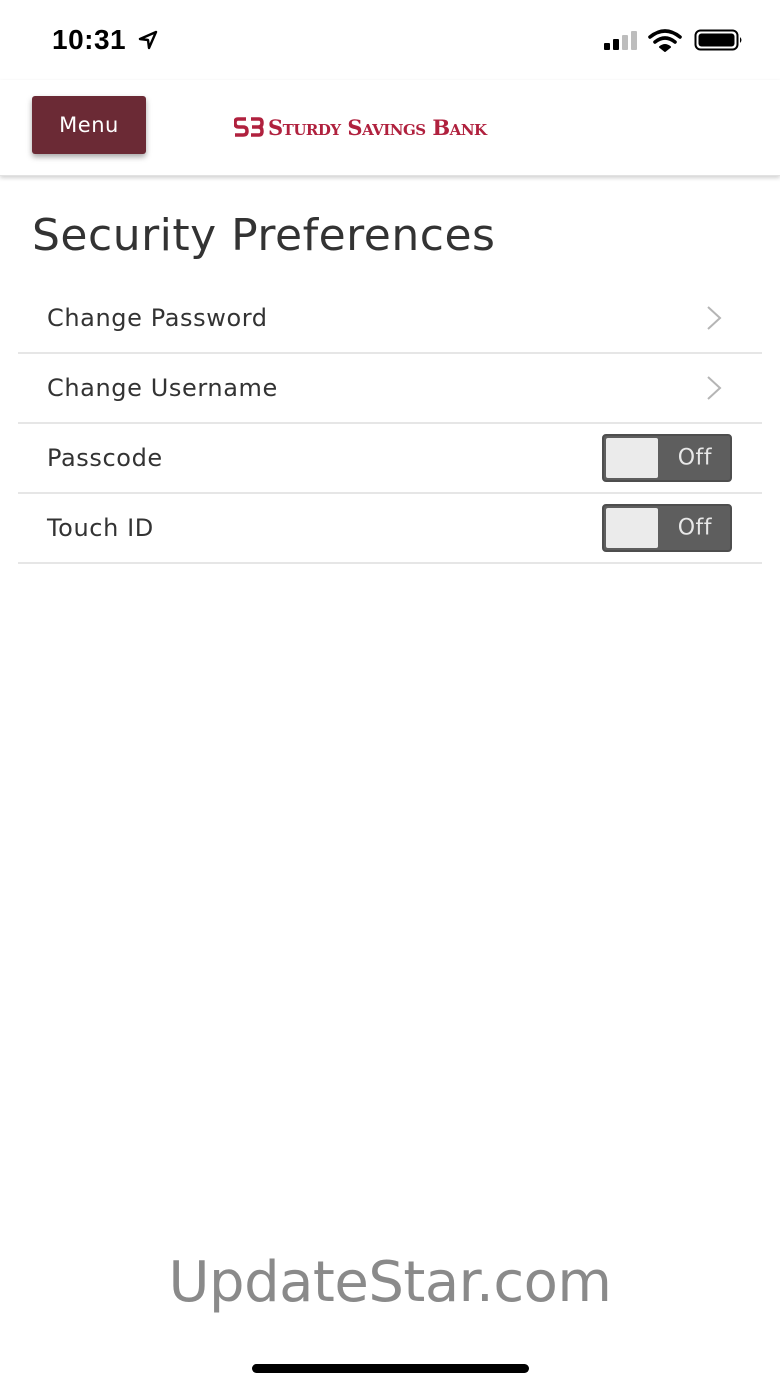 The width and height of the screenshot is (780, 1387). I want to click on cellular-signal-icon, so click(620, 40).